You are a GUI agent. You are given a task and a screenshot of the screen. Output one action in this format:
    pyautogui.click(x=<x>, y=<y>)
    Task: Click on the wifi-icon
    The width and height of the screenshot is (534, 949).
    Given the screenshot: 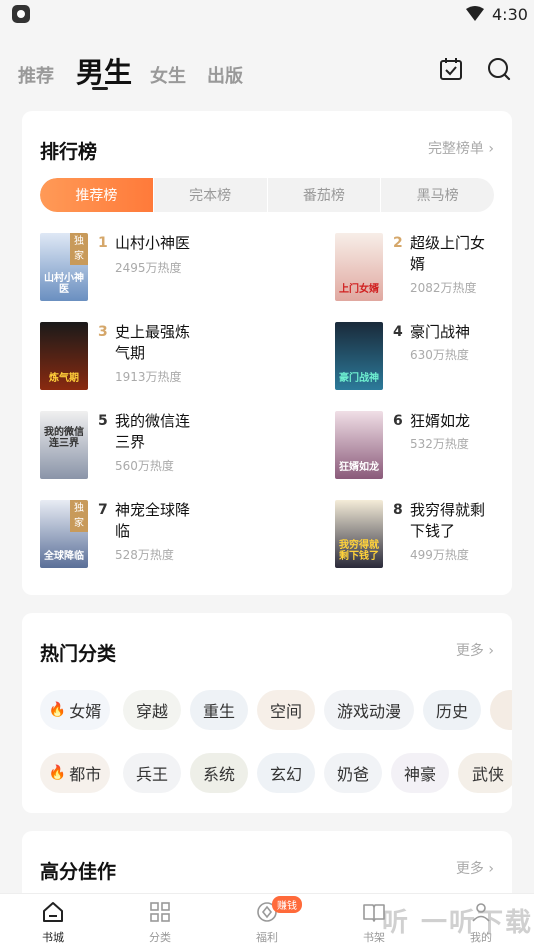 What is the action you would take?
    pyautogui.click(x=475, y=13)
    